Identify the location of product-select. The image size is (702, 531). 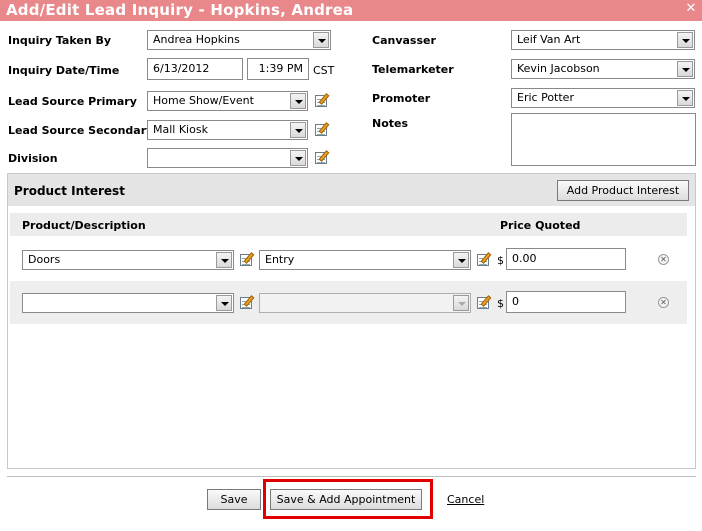
(128, 303).